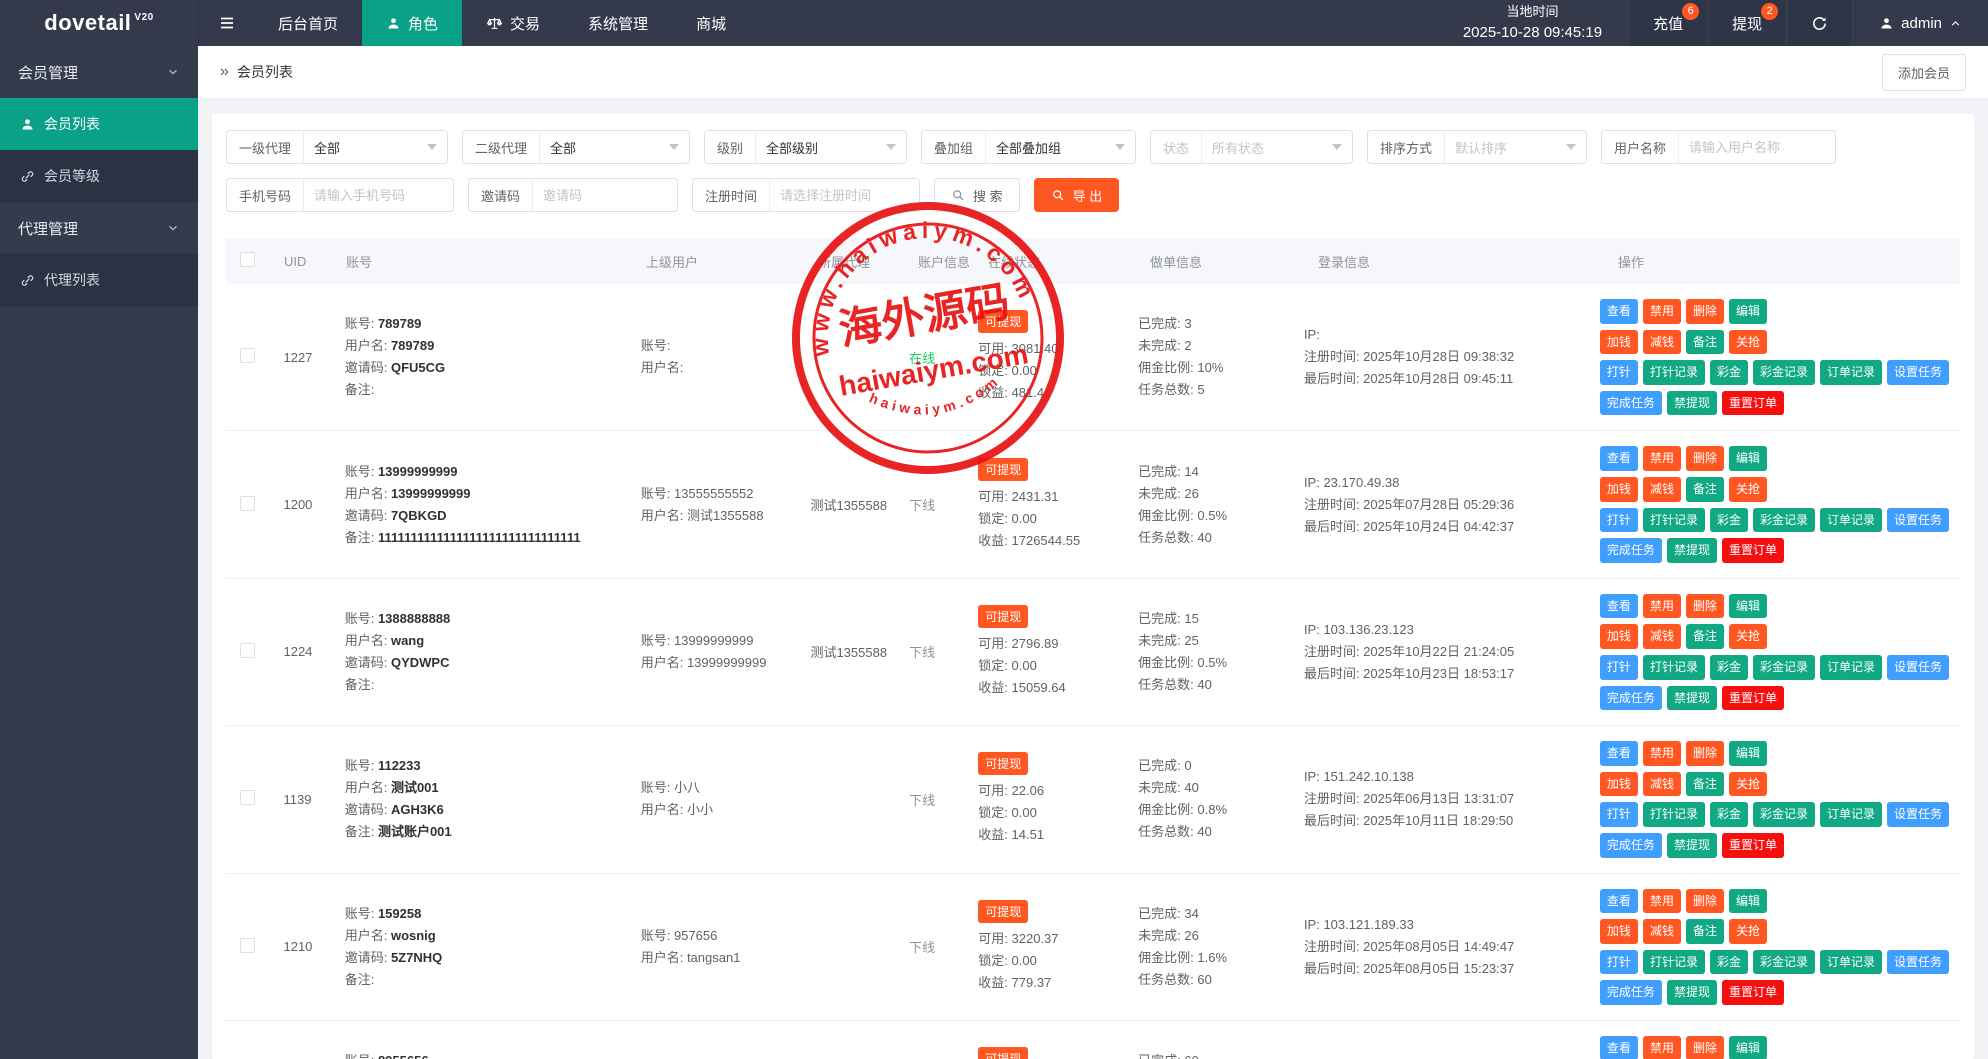  I want to click on sidebar-group-agent-management: 代理管理, so click(99, 228).